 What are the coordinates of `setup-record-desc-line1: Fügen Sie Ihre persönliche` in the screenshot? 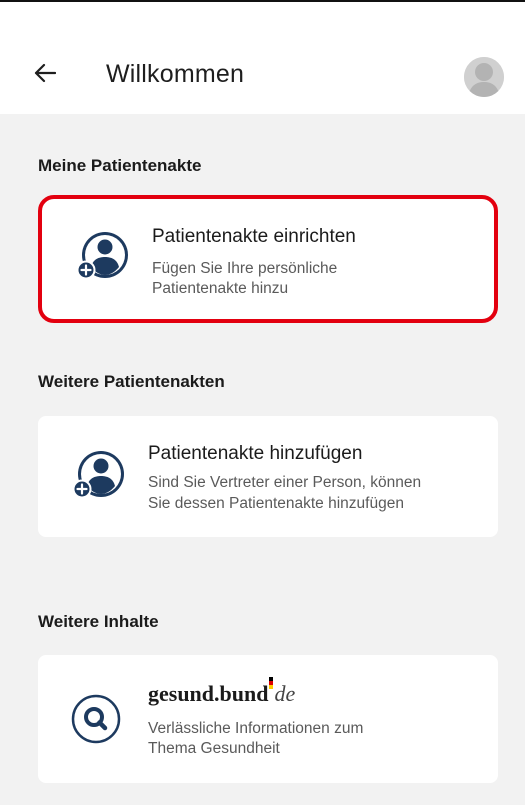 It's located at (245, 268).